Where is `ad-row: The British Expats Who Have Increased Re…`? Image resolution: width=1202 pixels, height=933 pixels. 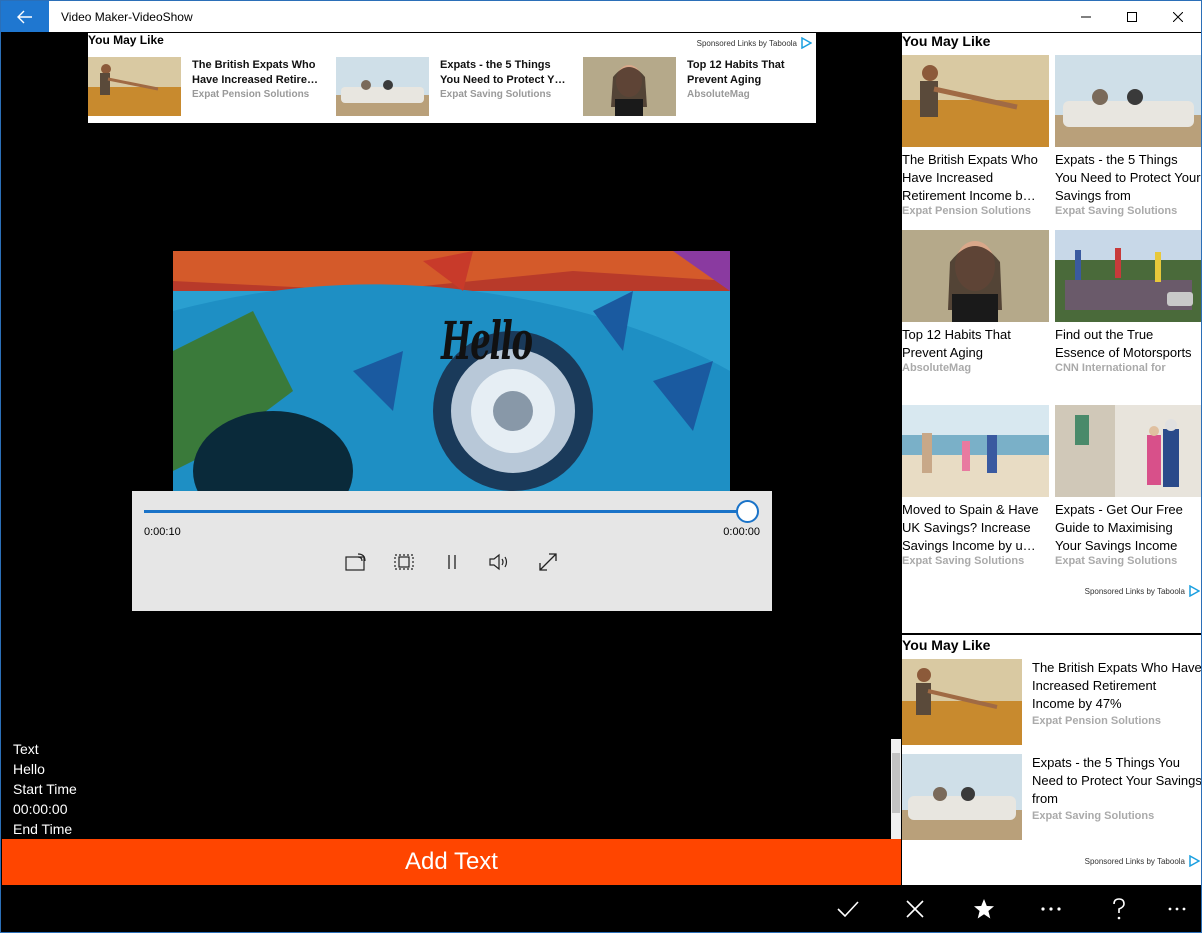
ad-row: The British Expats Who Have Increased Re… is located at coordinates (1052, 703).